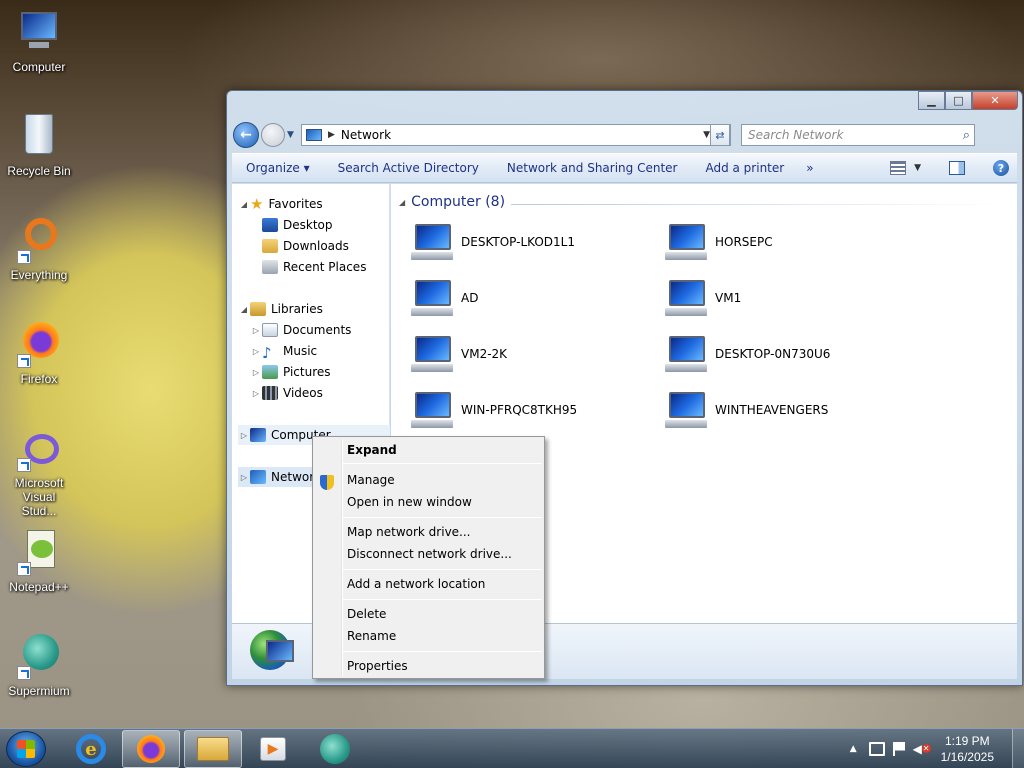 Image resolution: width=1024 pixels, height=768 pixels. What do you see at coordinates (898, 749) in the screenshot?
I see `action-center-flag-icon` at bounding box center [898, 749].